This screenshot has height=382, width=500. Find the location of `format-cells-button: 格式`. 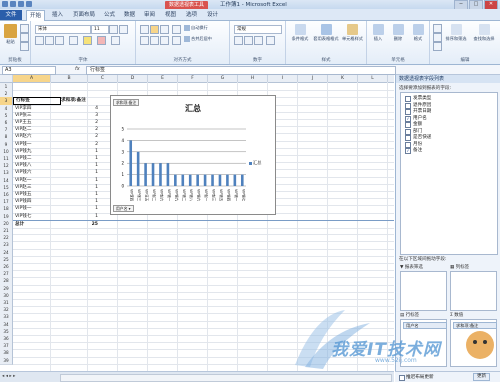

format-cells-button: 格式 is located at coordinates (418, 33).